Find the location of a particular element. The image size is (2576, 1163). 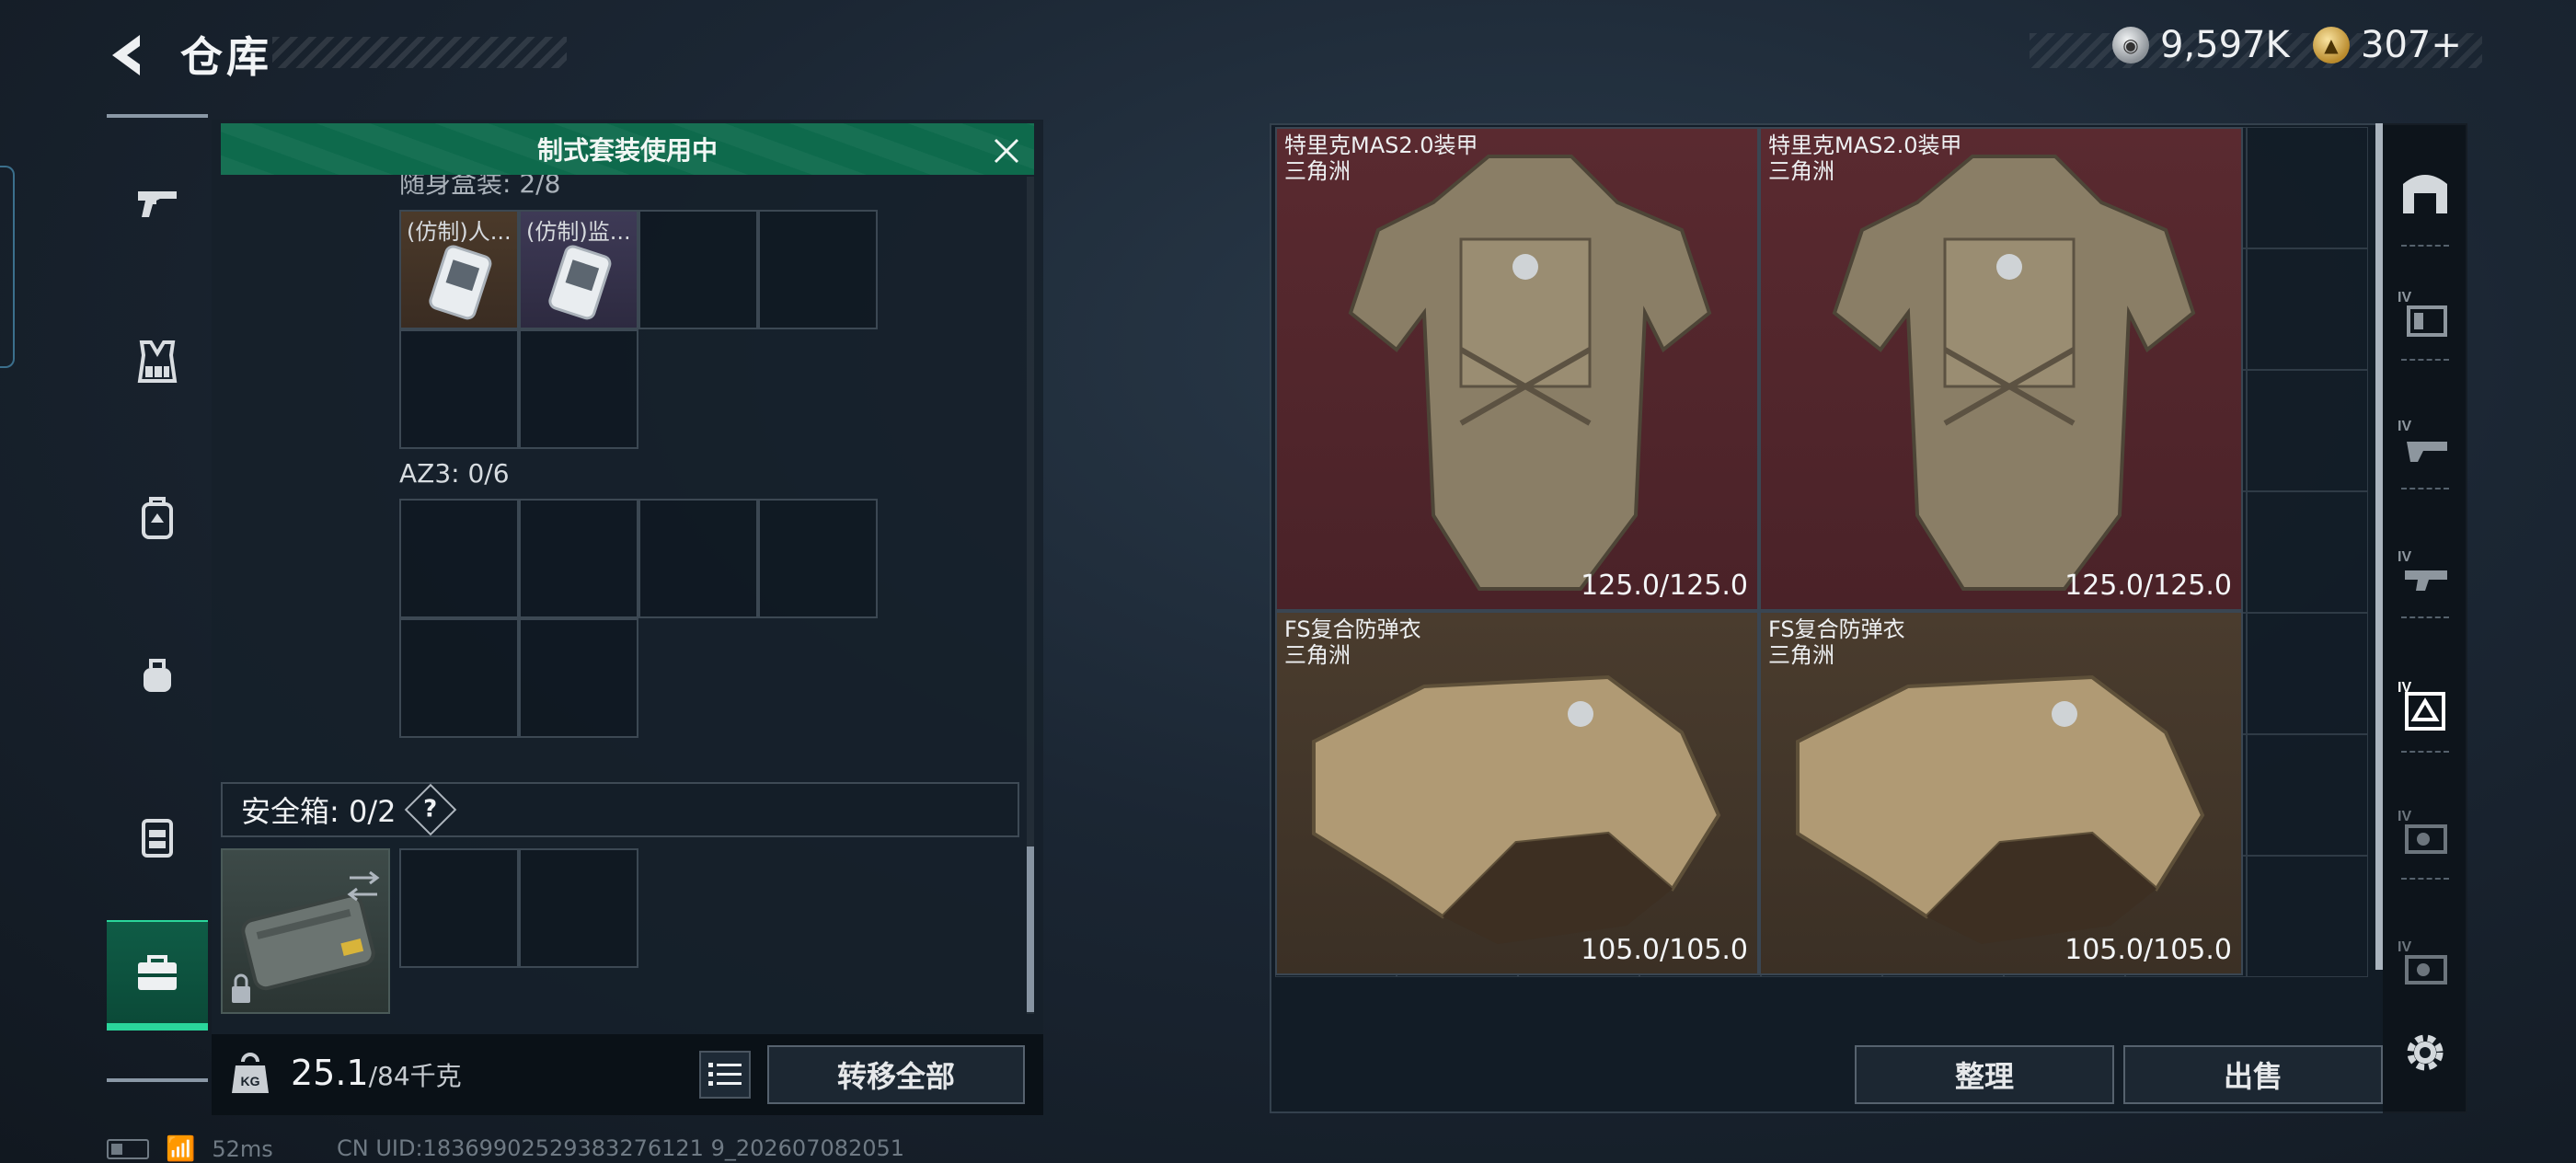

close-button is located at coordinates (1006, 151).